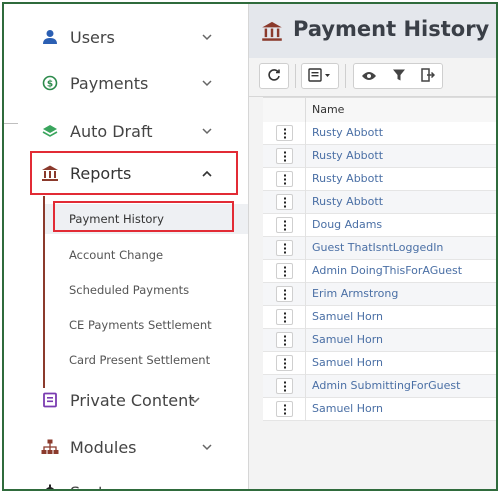 The width and height of the screenshot is (502, 493). I want to click on column-header-name: Name, so click(328, 109).